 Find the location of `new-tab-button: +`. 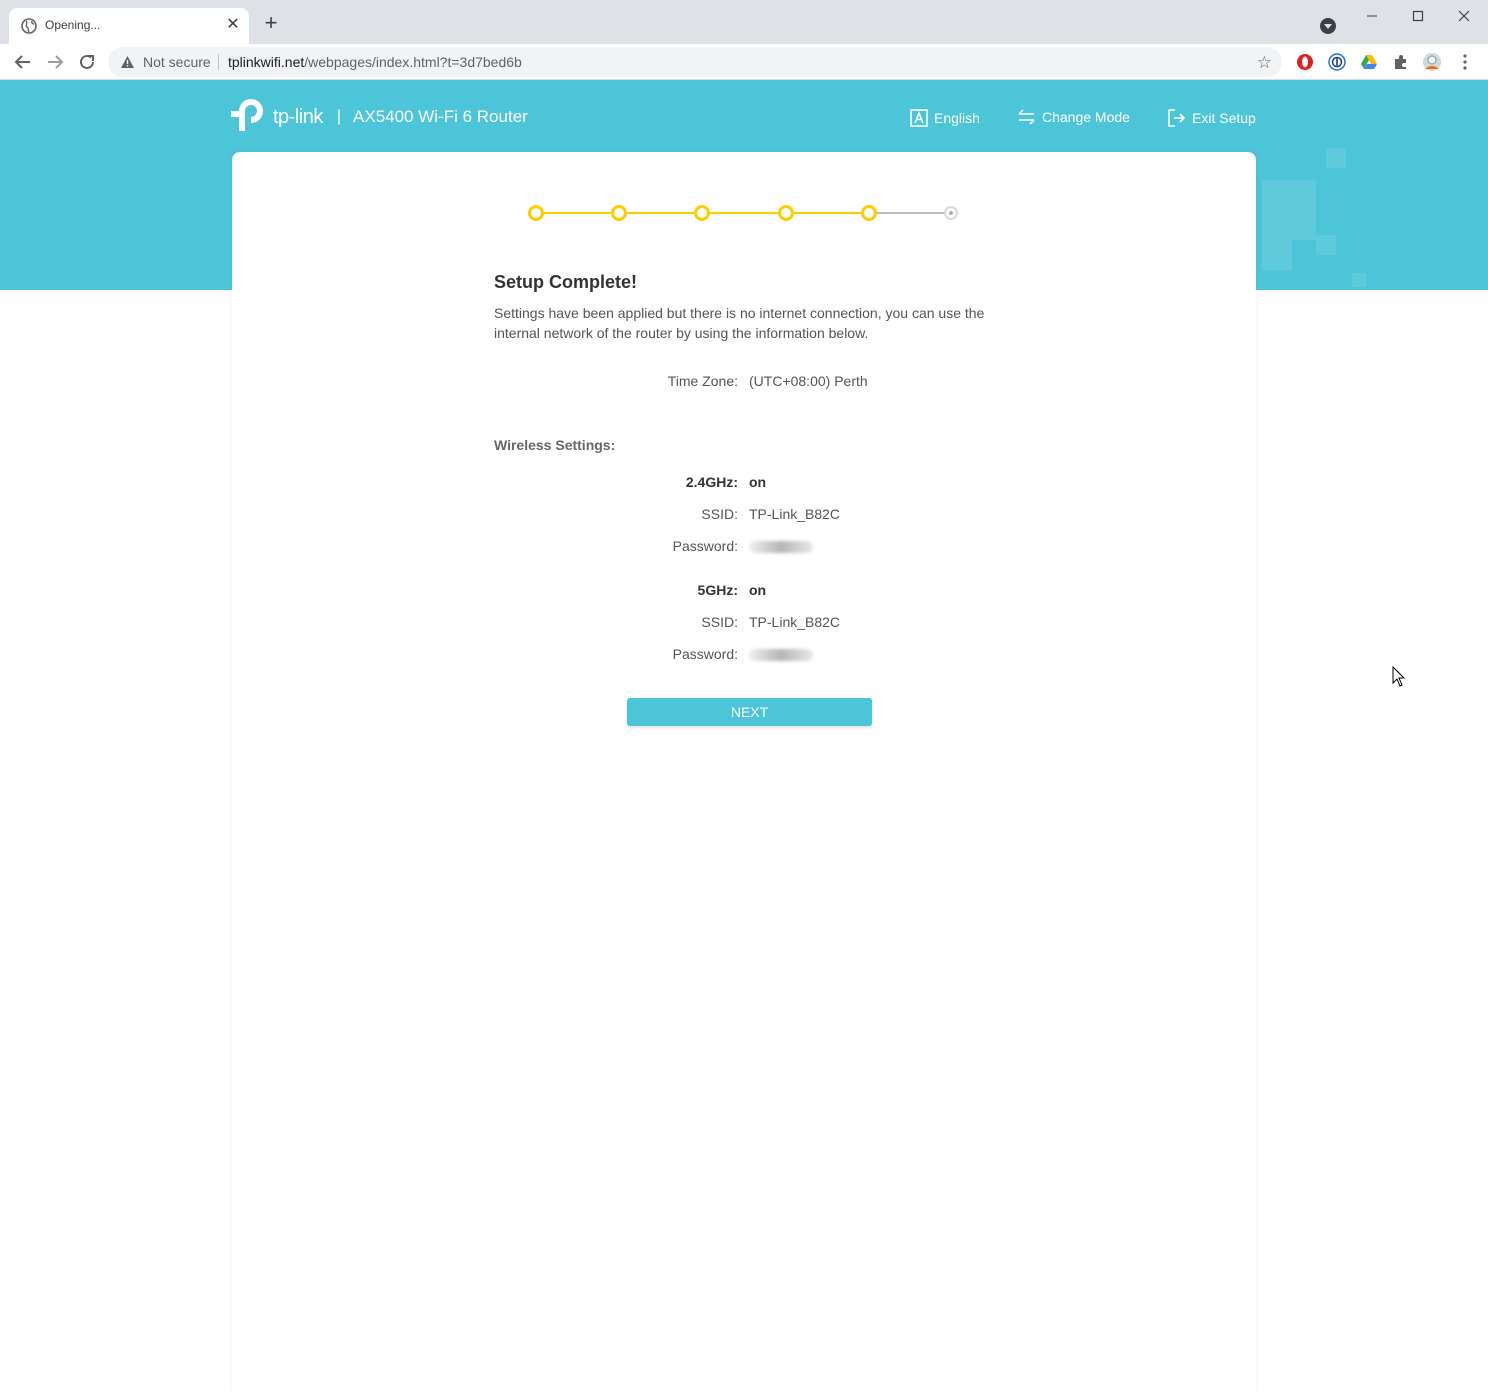

new-tab-button: + is located at coordinates (271, 23).